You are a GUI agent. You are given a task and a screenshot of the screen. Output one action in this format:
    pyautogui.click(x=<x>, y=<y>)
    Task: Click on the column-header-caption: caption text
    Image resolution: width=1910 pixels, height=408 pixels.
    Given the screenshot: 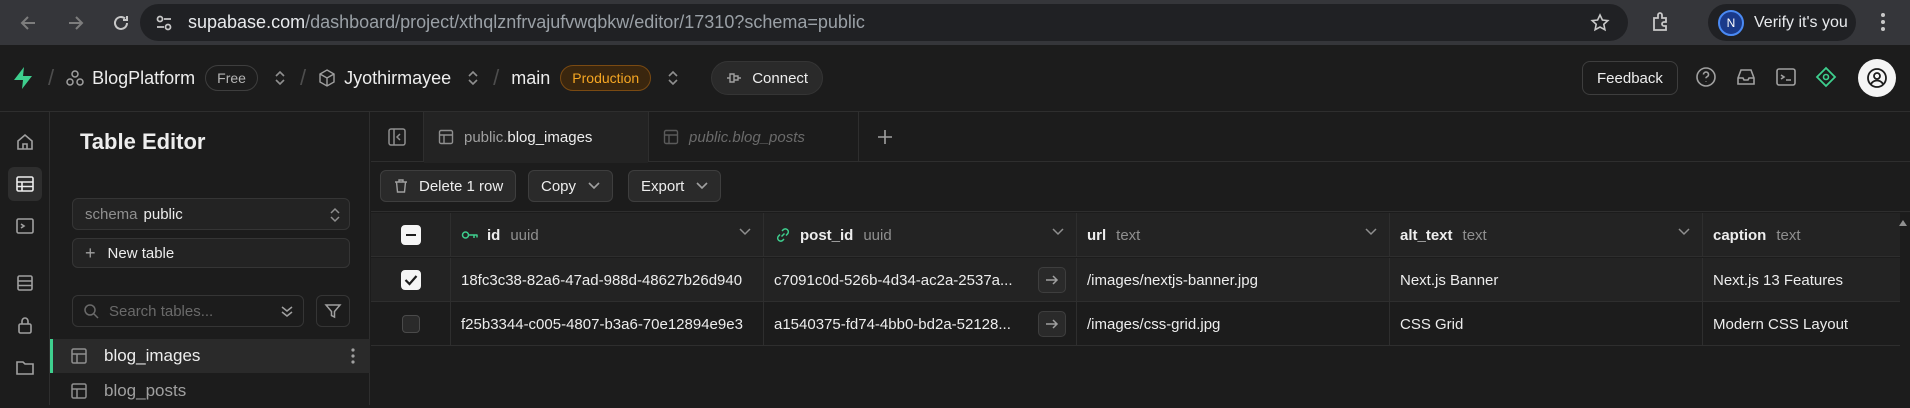 What is the action you would take?
    pyautogui.click(x=1801, y=235)
    